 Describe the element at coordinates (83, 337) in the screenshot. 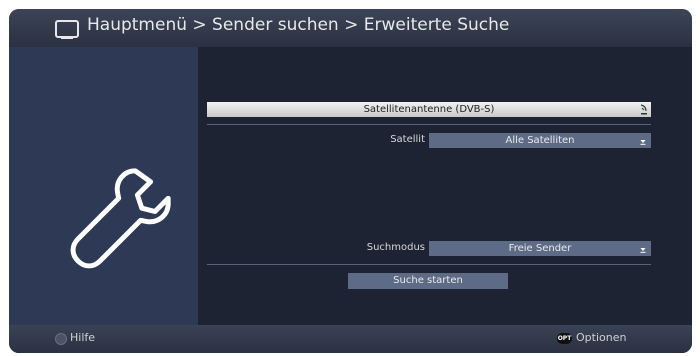

I see `help-label: Hilfe` at that location.